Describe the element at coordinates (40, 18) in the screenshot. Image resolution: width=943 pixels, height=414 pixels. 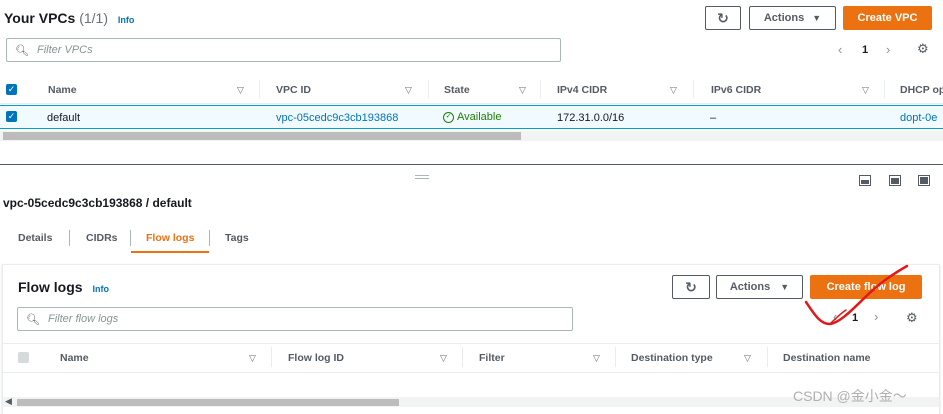
I see `vpc-title: Your VPCs` at that location.